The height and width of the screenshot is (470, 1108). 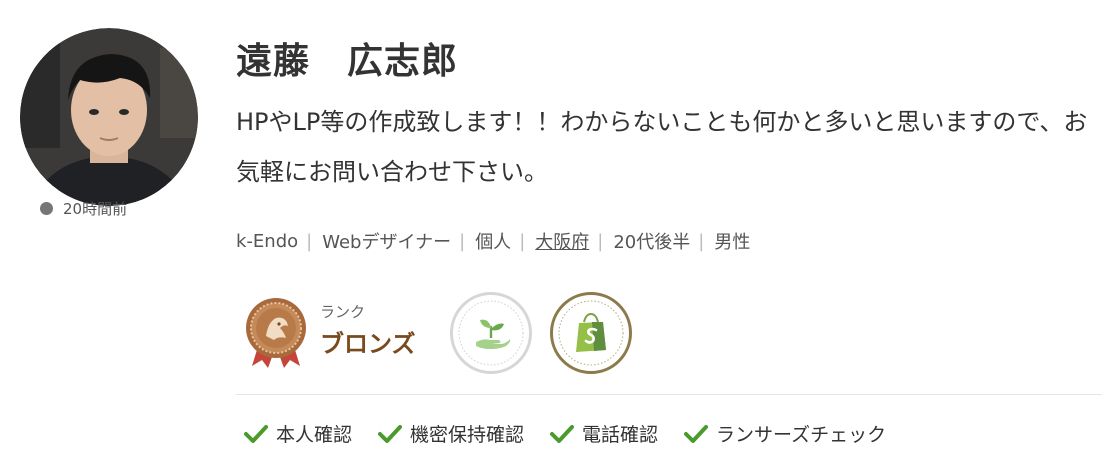 What do you see at coordinates (620, 435) in the screenshot?
I see `verification-label: 電話確認` at bounding box center [620, 435].